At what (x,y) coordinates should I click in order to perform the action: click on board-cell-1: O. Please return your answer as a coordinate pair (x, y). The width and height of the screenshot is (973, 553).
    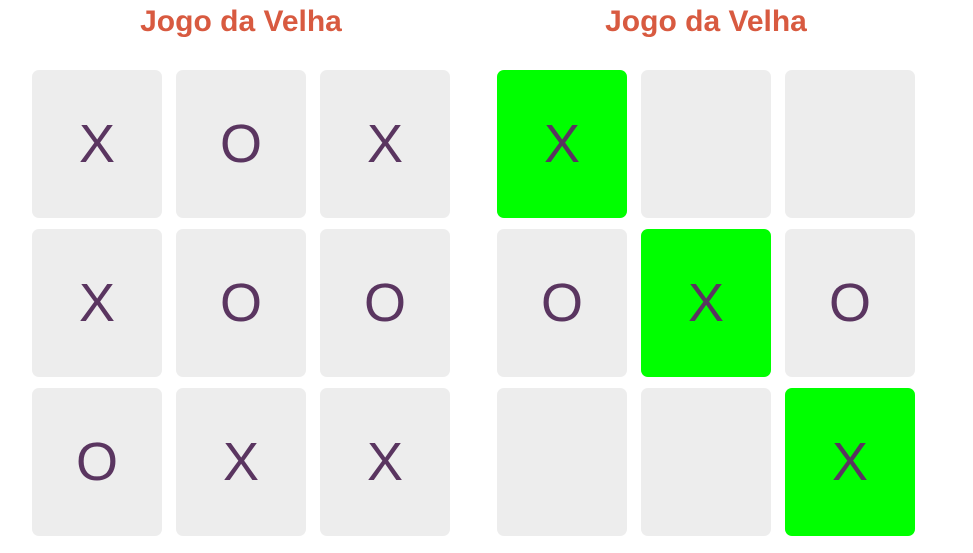
    Looking at the image, I should click on (241, 144).